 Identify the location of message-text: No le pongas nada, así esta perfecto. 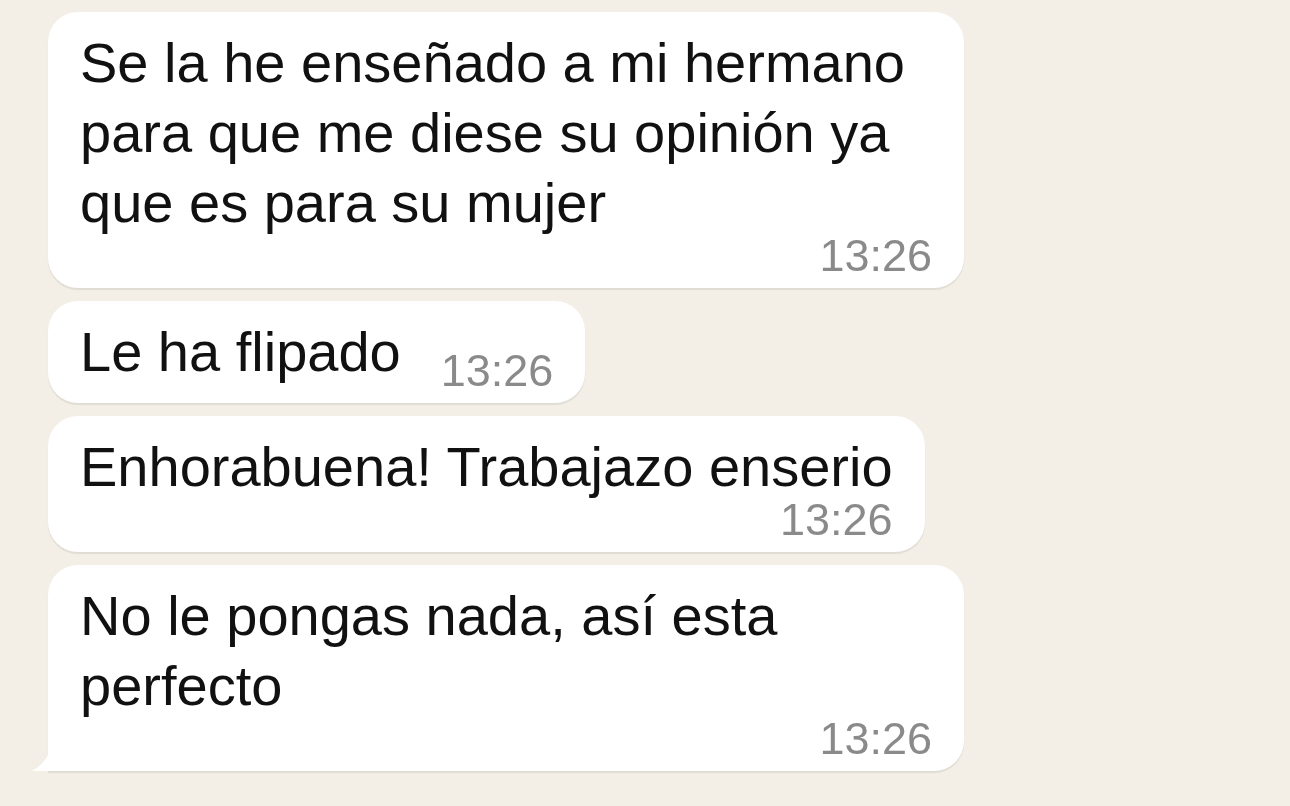
(429, 651).